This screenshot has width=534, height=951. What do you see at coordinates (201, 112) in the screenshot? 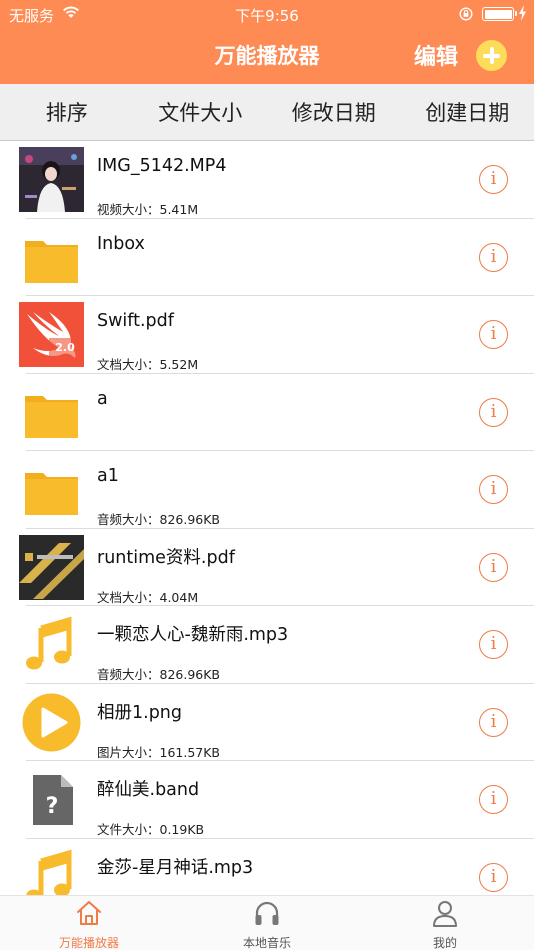
I see `sort-option-size: 文件大小` at bounding box center [201, 112].